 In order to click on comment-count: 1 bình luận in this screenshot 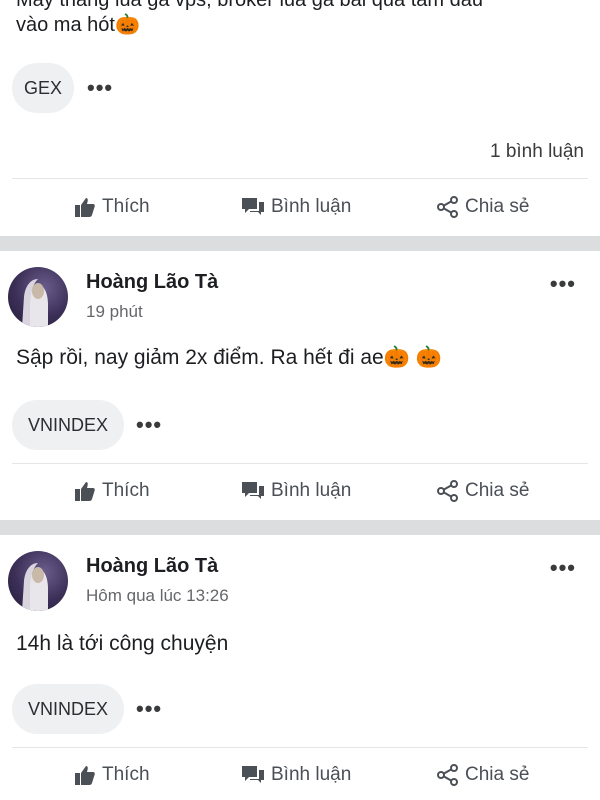, I will do `click(537, 152)`.